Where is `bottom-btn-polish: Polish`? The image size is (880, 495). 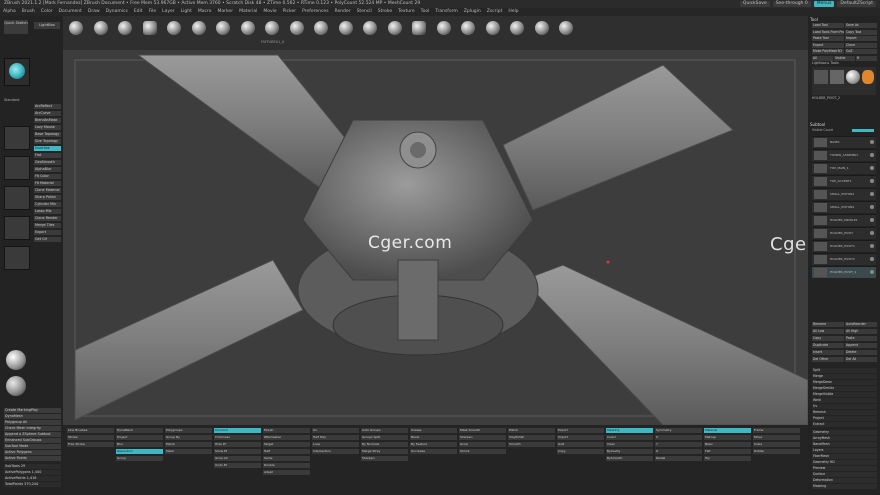
bottom-btn-polish: Polish is located at coordinates (531, 430).